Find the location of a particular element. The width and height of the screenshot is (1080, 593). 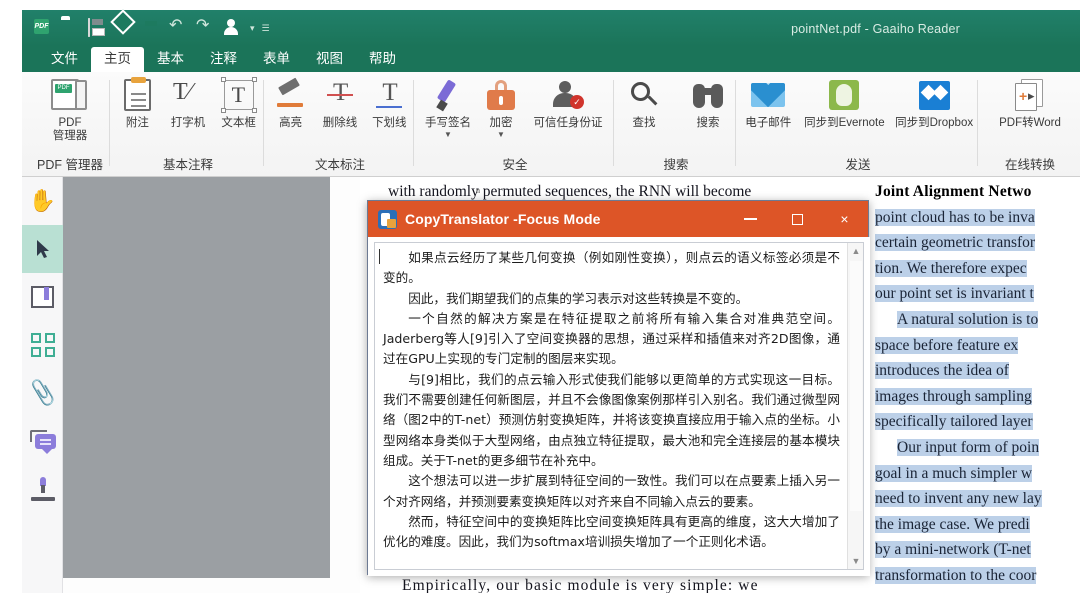

tab-help: 帮助 is located at coordinates (382, 59).